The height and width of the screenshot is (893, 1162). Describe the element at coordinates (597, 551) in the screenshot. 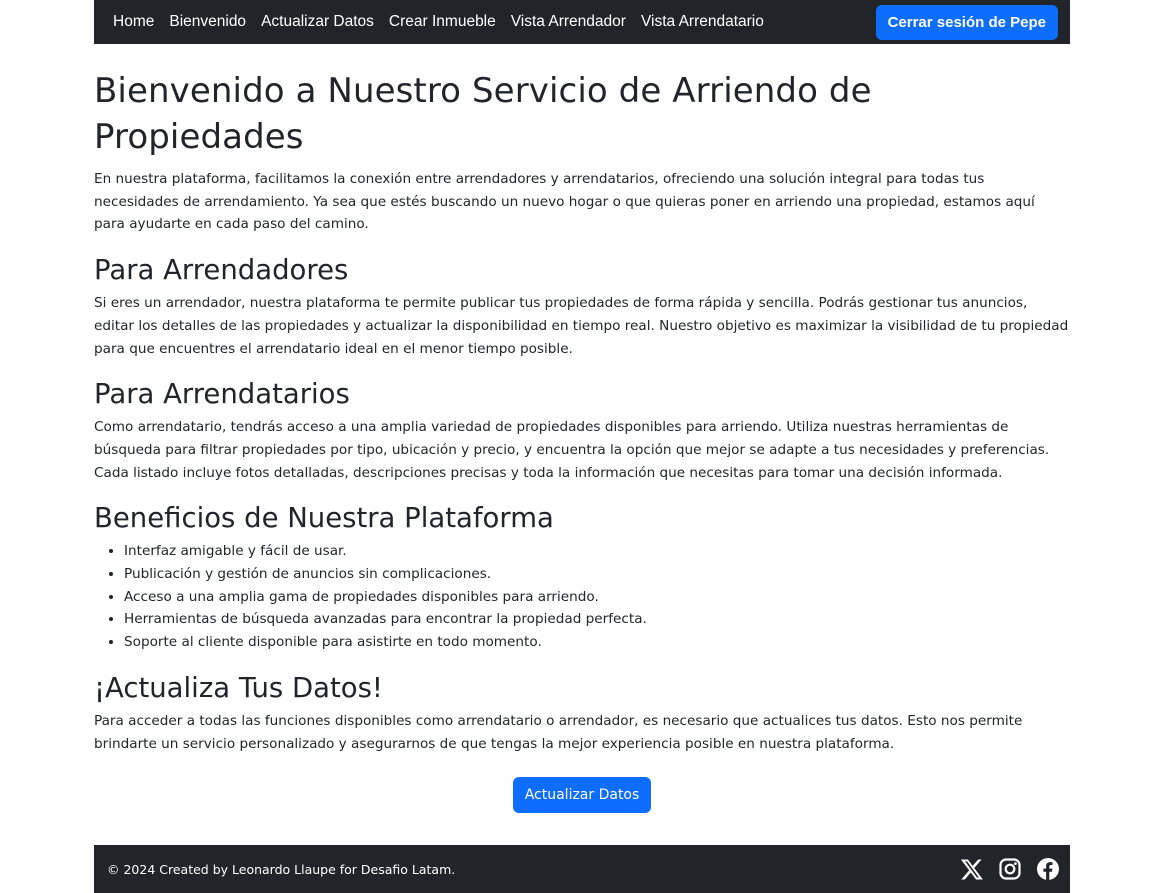

I see `list-item: Interfaz amigable y fácil de usar.` at that location.